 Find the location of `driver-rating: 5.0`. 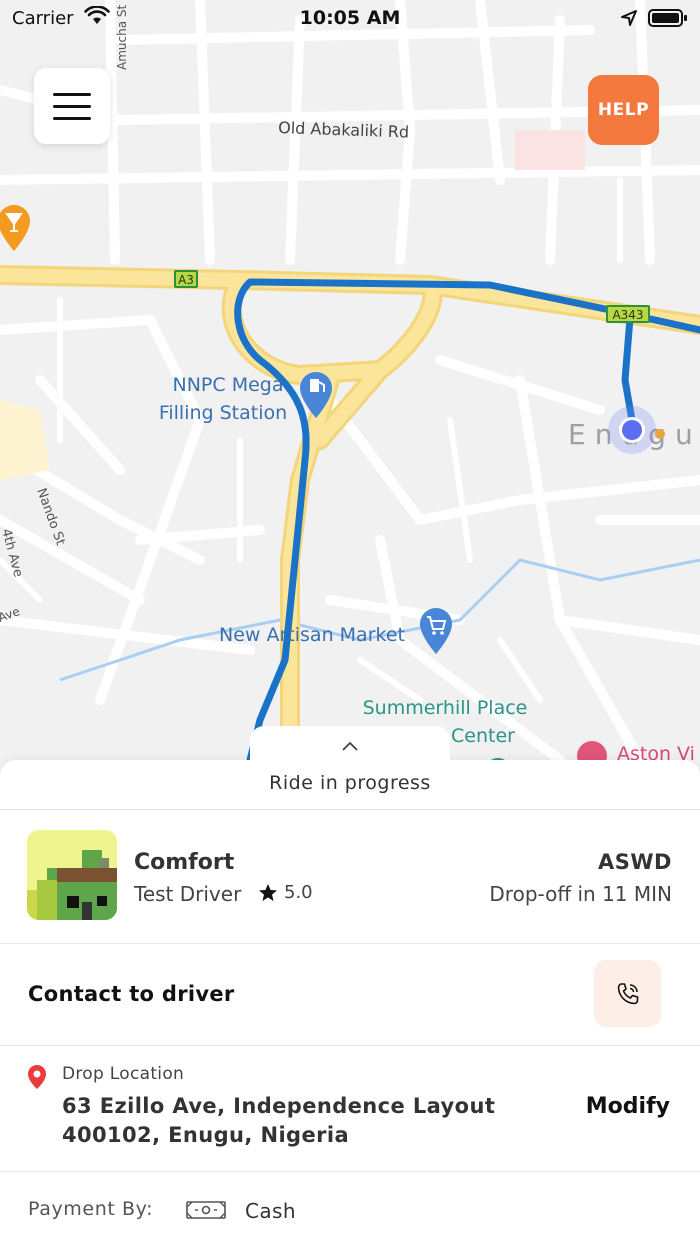

driver-rating: 5.0 is located at coordinates (285, 892).